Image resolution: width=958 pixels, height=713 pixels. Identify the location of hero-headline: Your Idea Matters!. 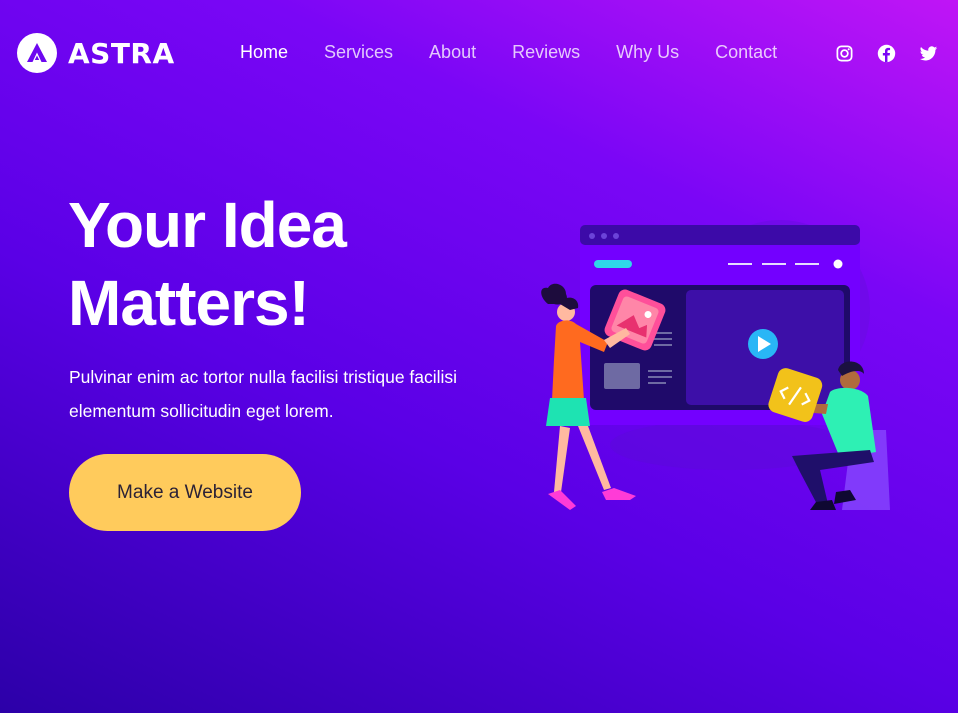
(278, 264).